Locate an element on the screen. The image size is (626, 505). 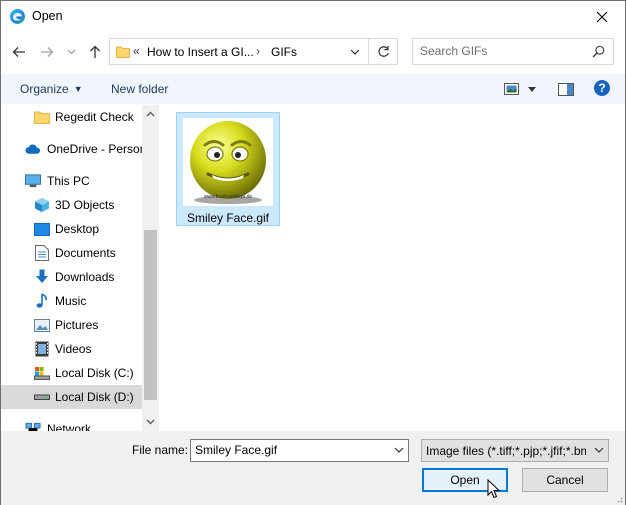
file-name-dropdown-button is located at coordinates (399, 451).